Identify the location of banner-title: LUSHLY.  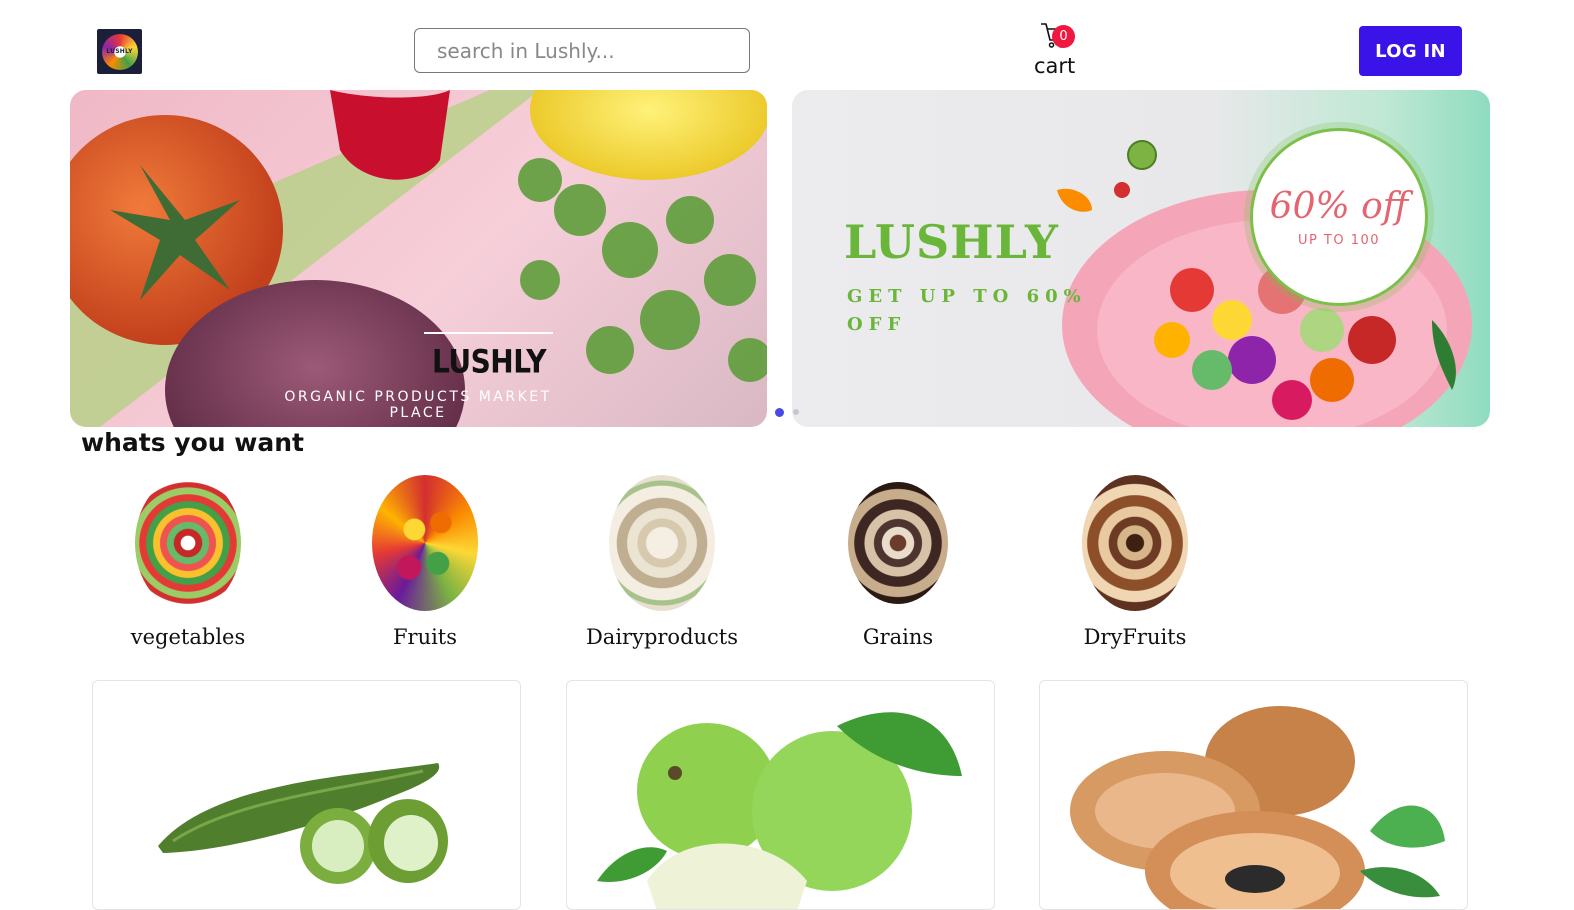
(489, 361).